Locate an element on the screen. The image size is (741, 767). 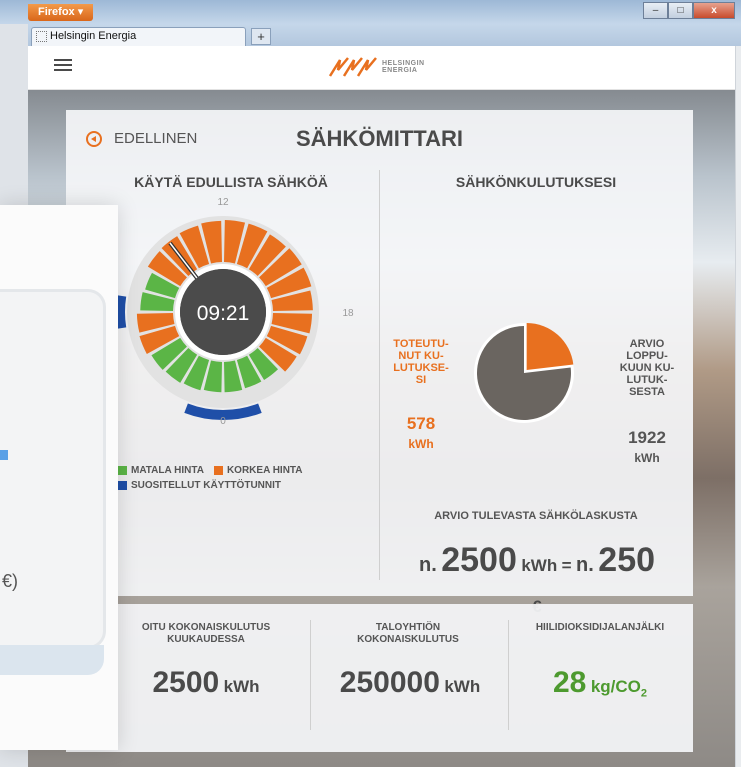
carbon-footprint-unit: kg/CO2 is located at coordinates (618, 688).